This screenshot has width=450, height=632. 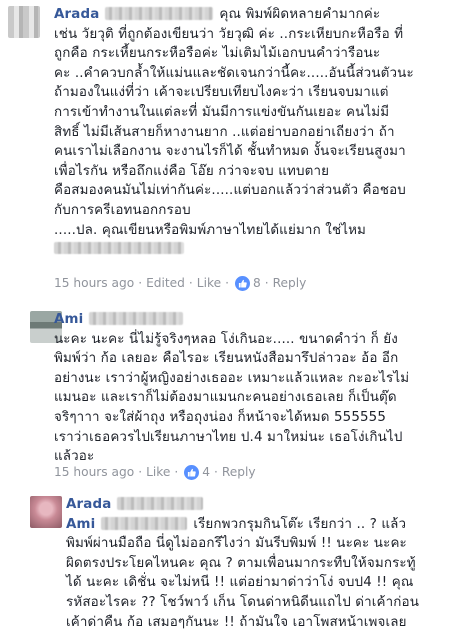 What do you see at coordinates (119, 248) in the screenshot?
I see `redacted-text` at bounding box center [119, 248].